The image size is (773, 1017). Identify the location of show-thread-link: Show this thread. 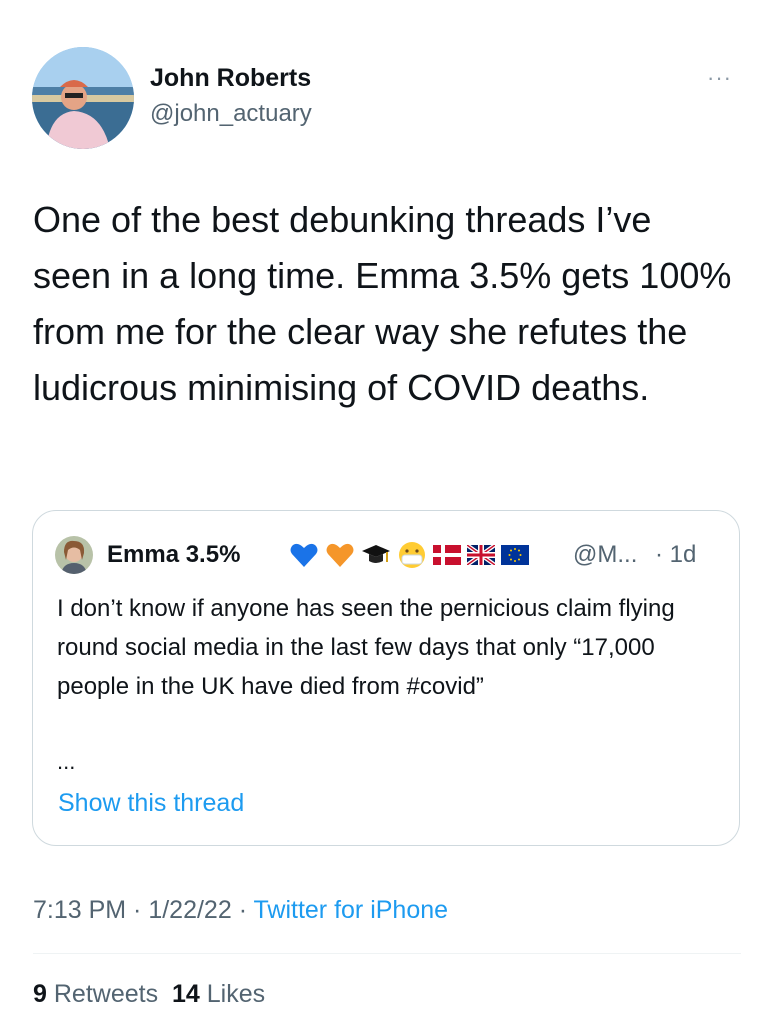
(151, 803).